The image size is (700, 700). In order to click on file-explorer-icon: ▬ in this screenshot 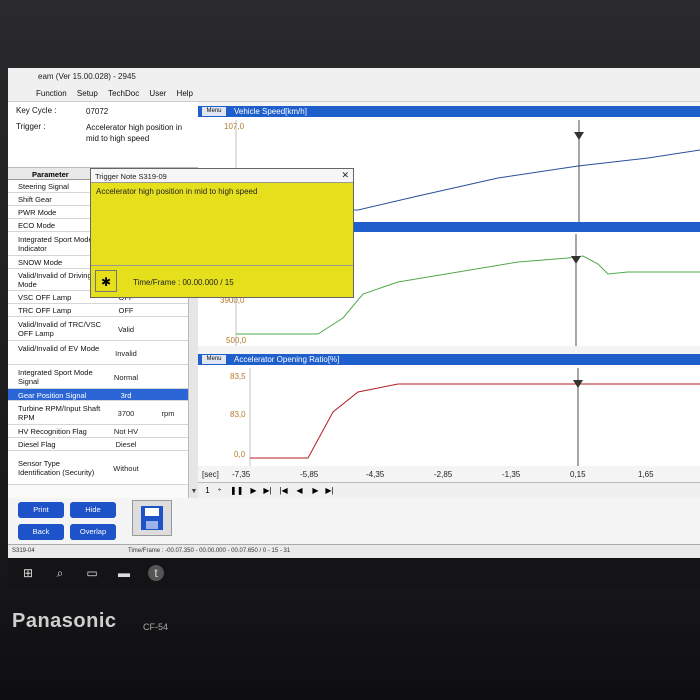, I will do `click(124, 573)`.